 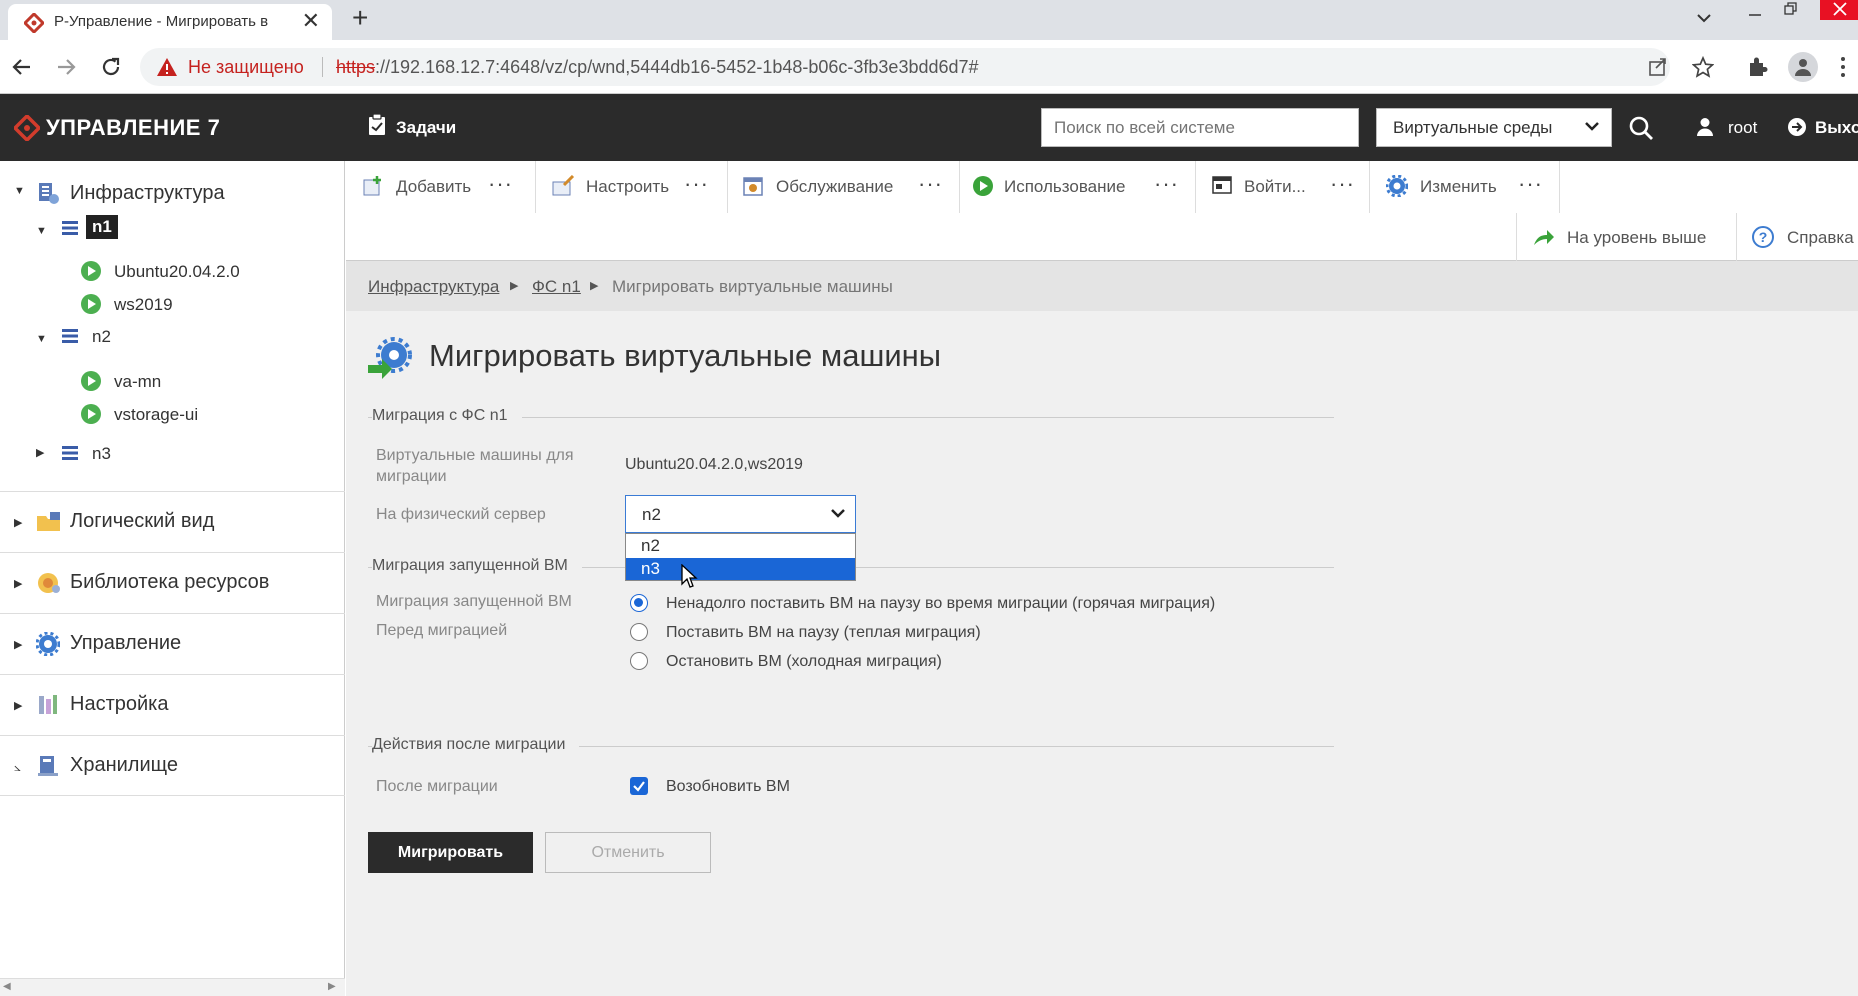 I want to click on tree-item-n2: n2, so click(x=101, y=337).